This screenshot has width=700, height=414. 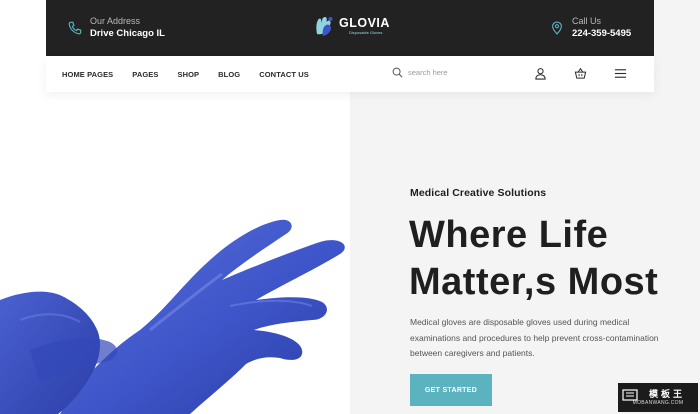 I want to click on location-pin-icon, so click(x=557, y=27).